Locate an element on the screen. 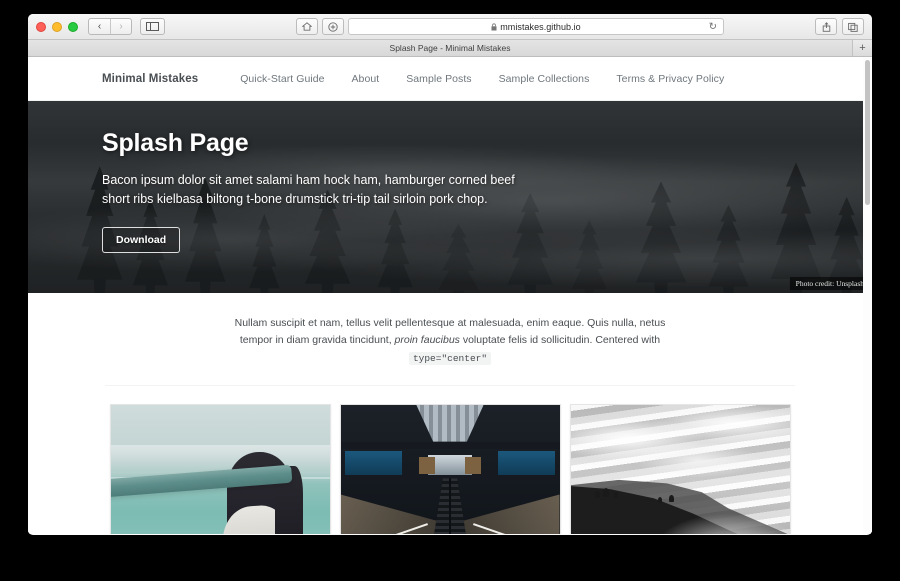 This screenshot has width=900, height=581. window-right is located at coordinates (527, 463).